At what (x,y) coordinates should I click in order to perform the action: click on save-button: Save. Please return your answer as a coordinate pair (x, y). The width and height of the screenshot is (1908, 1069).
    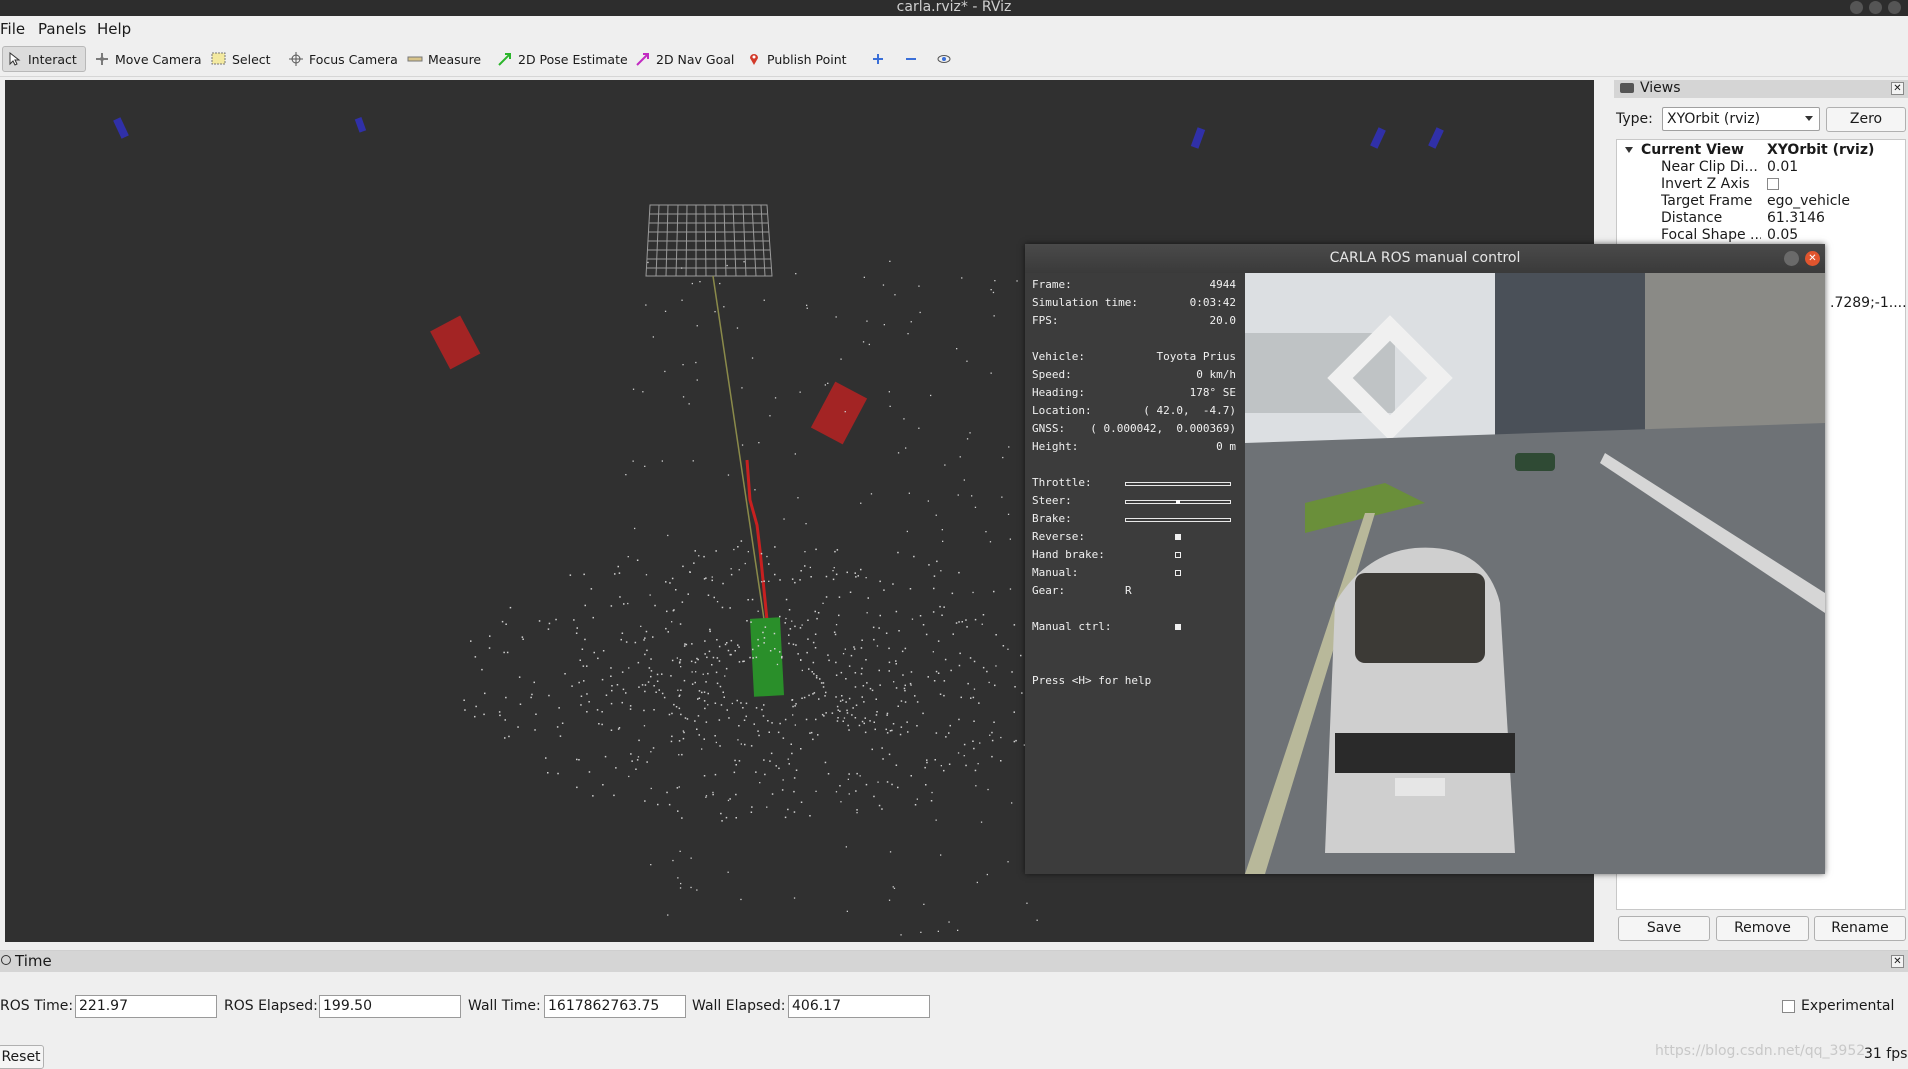
    Looking at the image, I should click on (1664, 928).